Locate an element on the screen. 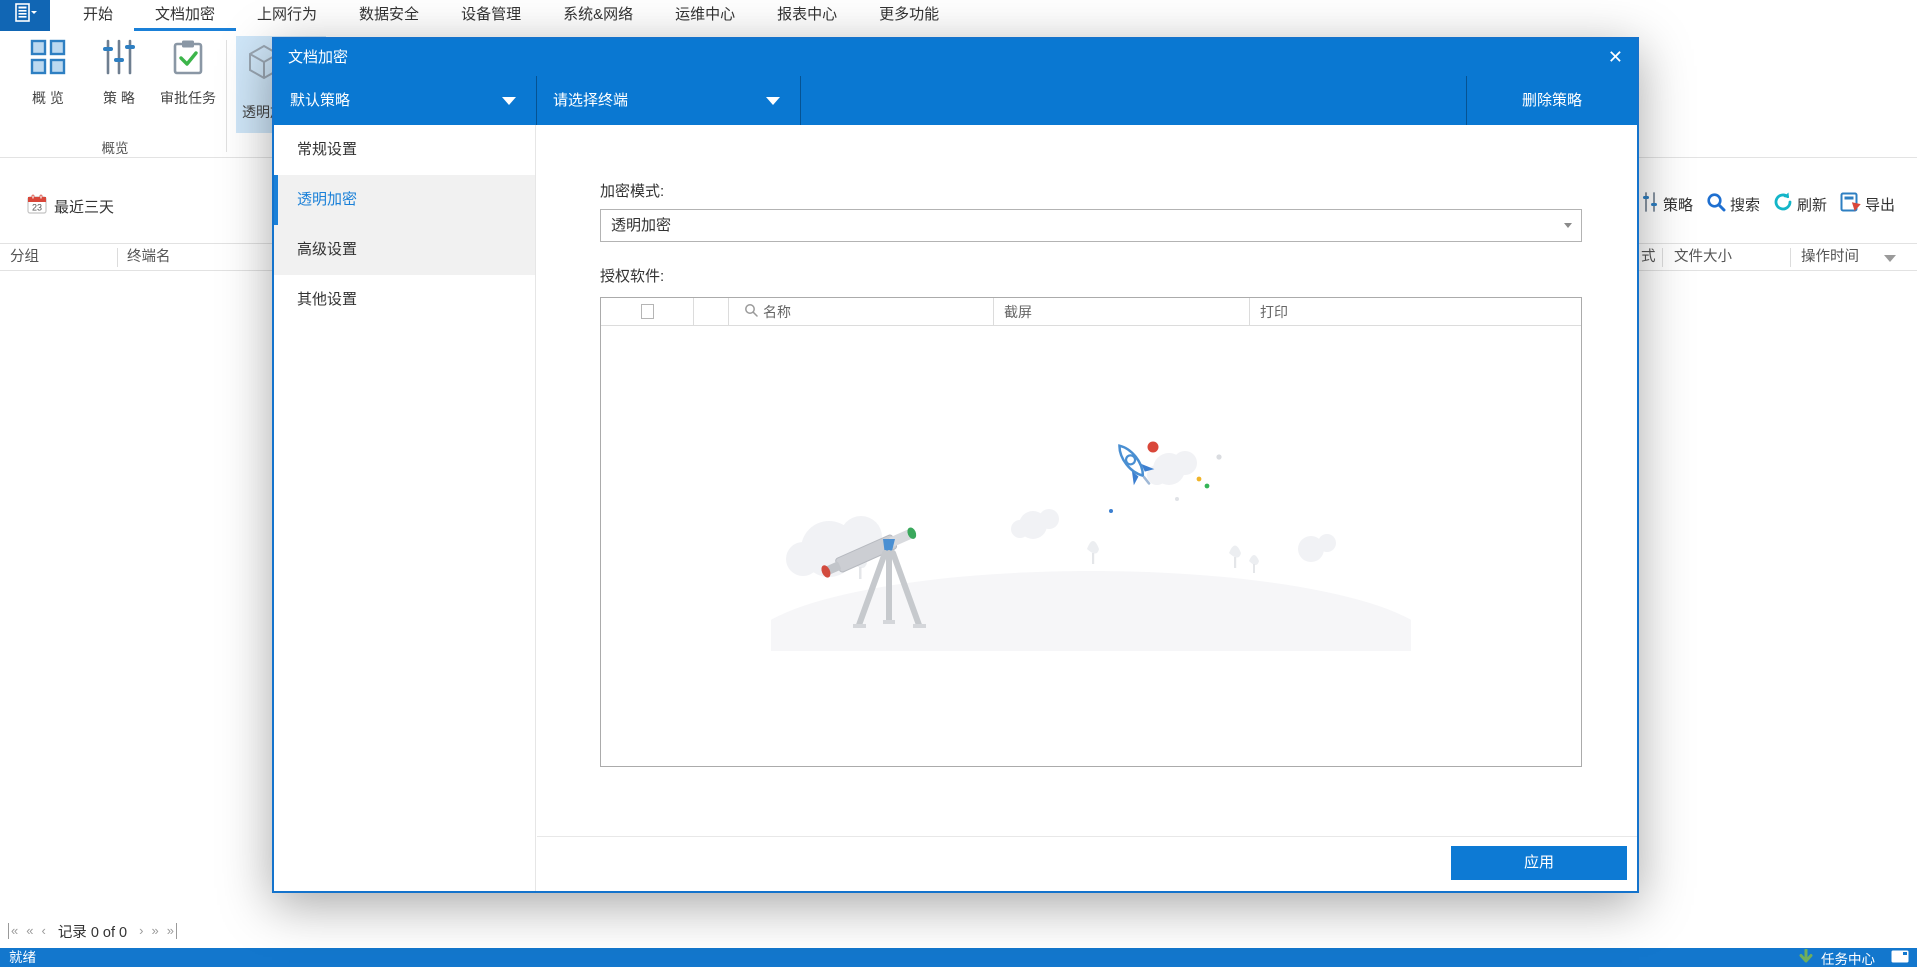 This screenshot has width=1917, height=967. tab-data-security: 数据安全 is located at coordinates (389, 15).